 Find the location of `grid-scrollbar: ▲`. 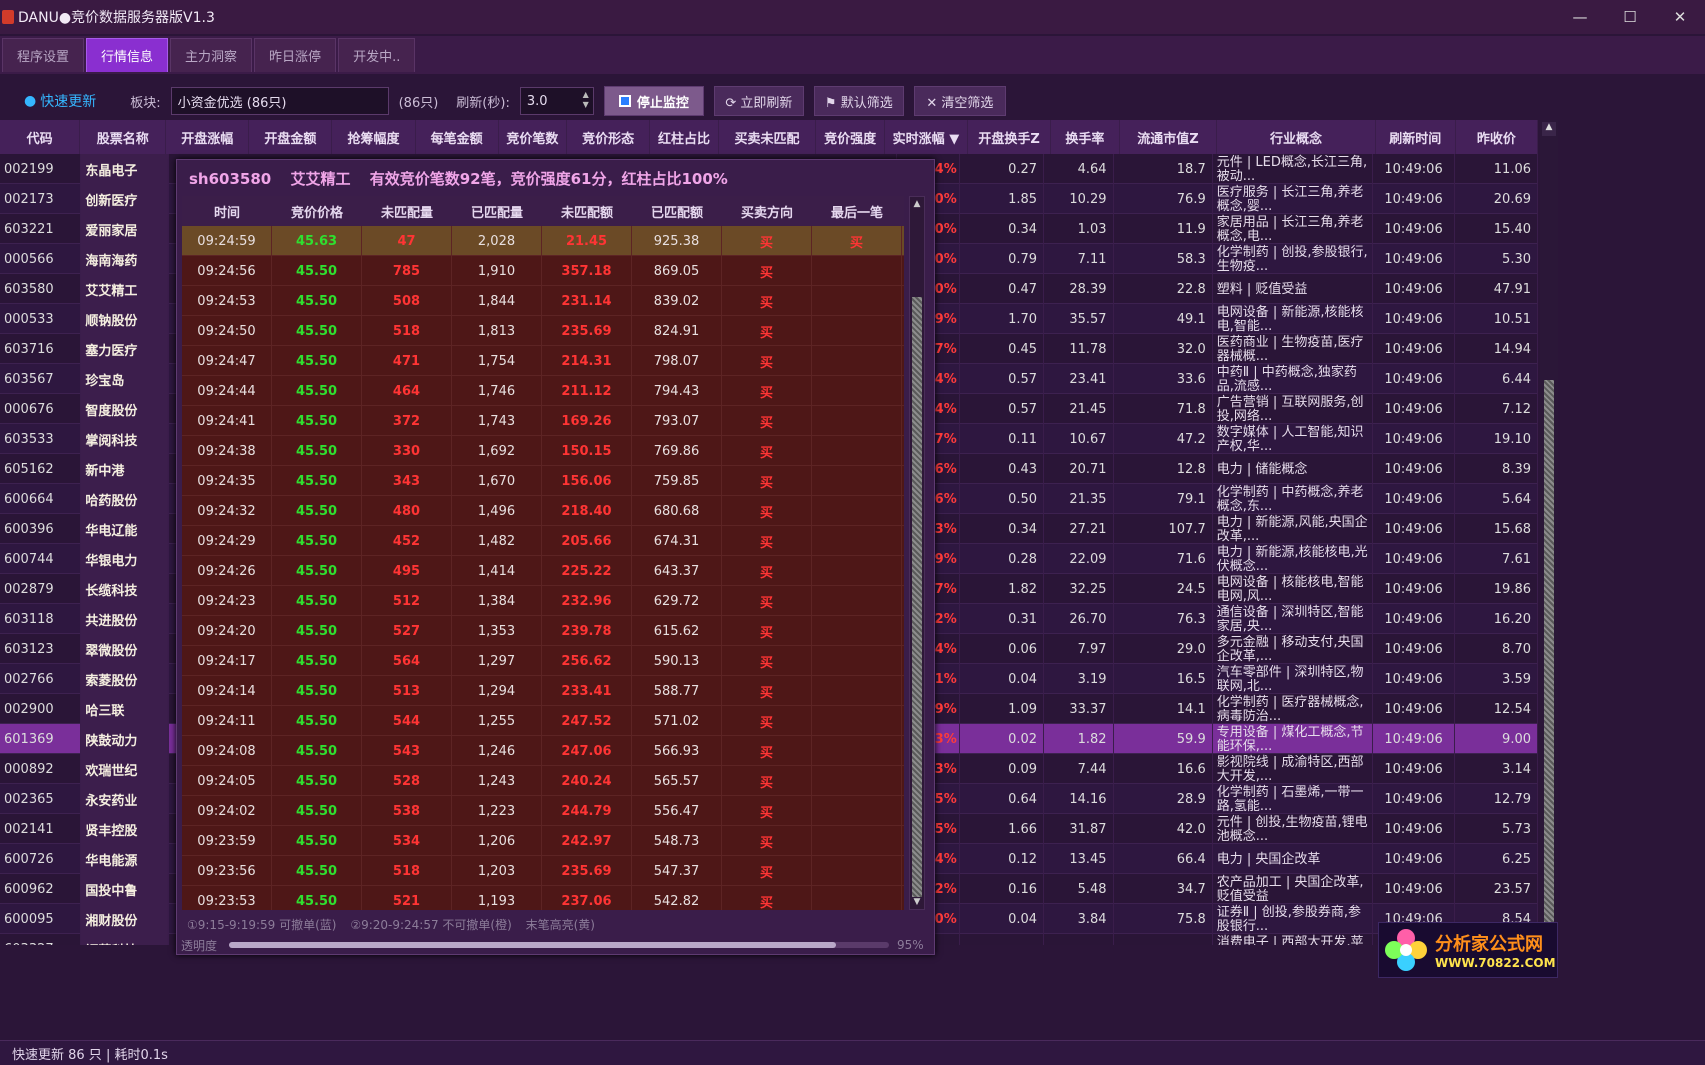

grid-scrollbar: ▲ is located at coordinates (1549, 533).